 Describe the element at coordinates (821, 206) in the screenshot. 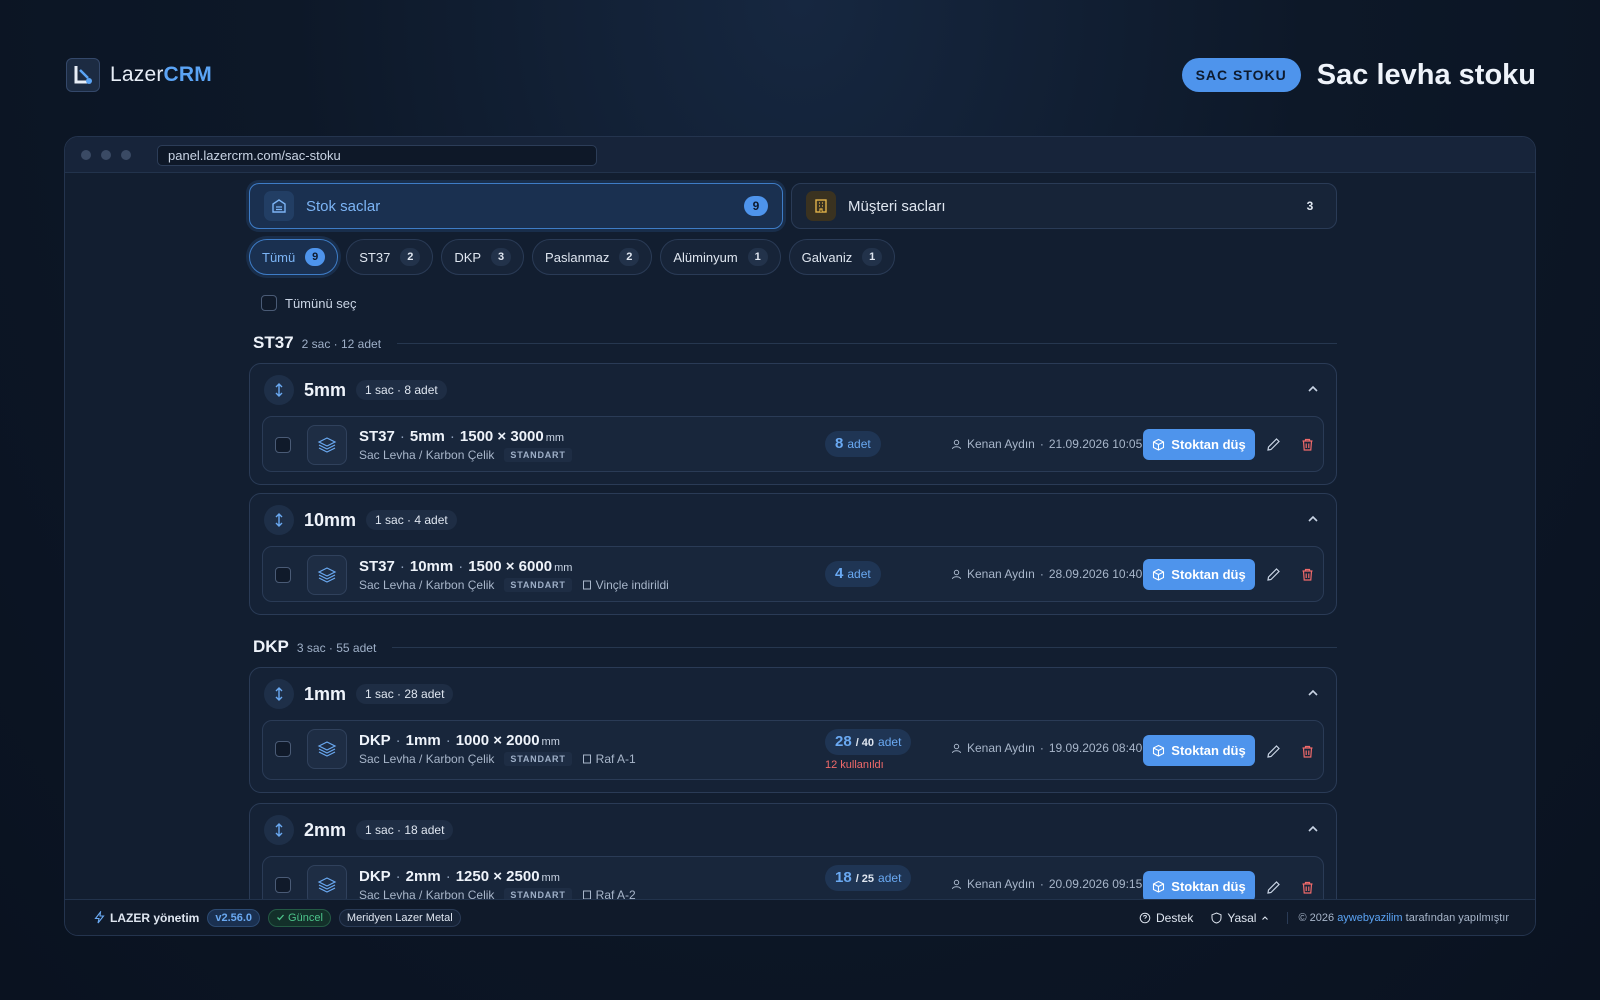

I see `building-icon` at that location.